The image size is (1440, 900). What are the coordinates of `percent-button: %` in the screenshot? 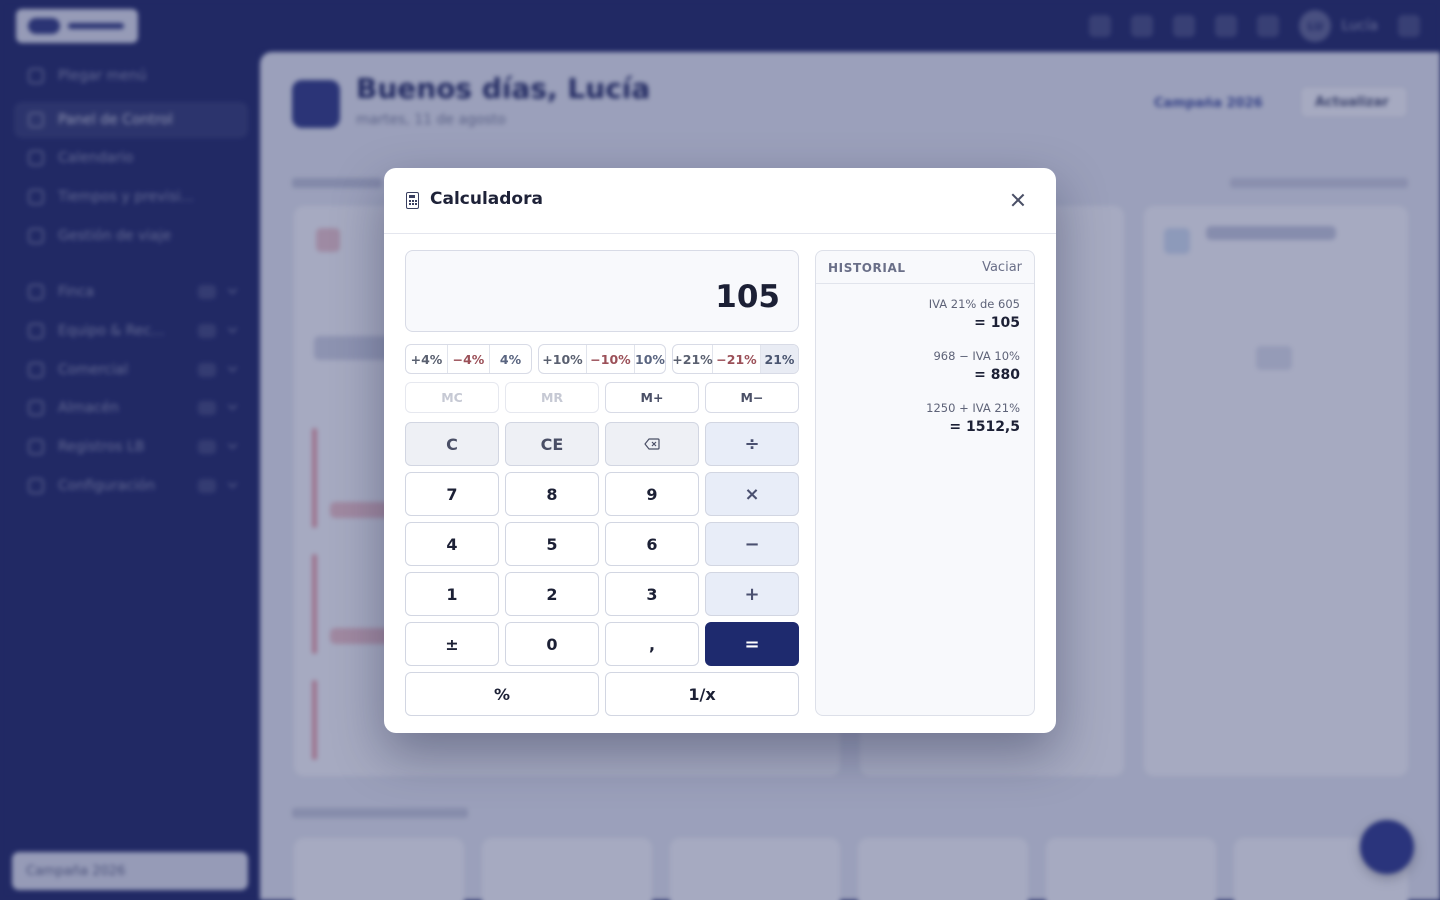 It's located at (502, 694).